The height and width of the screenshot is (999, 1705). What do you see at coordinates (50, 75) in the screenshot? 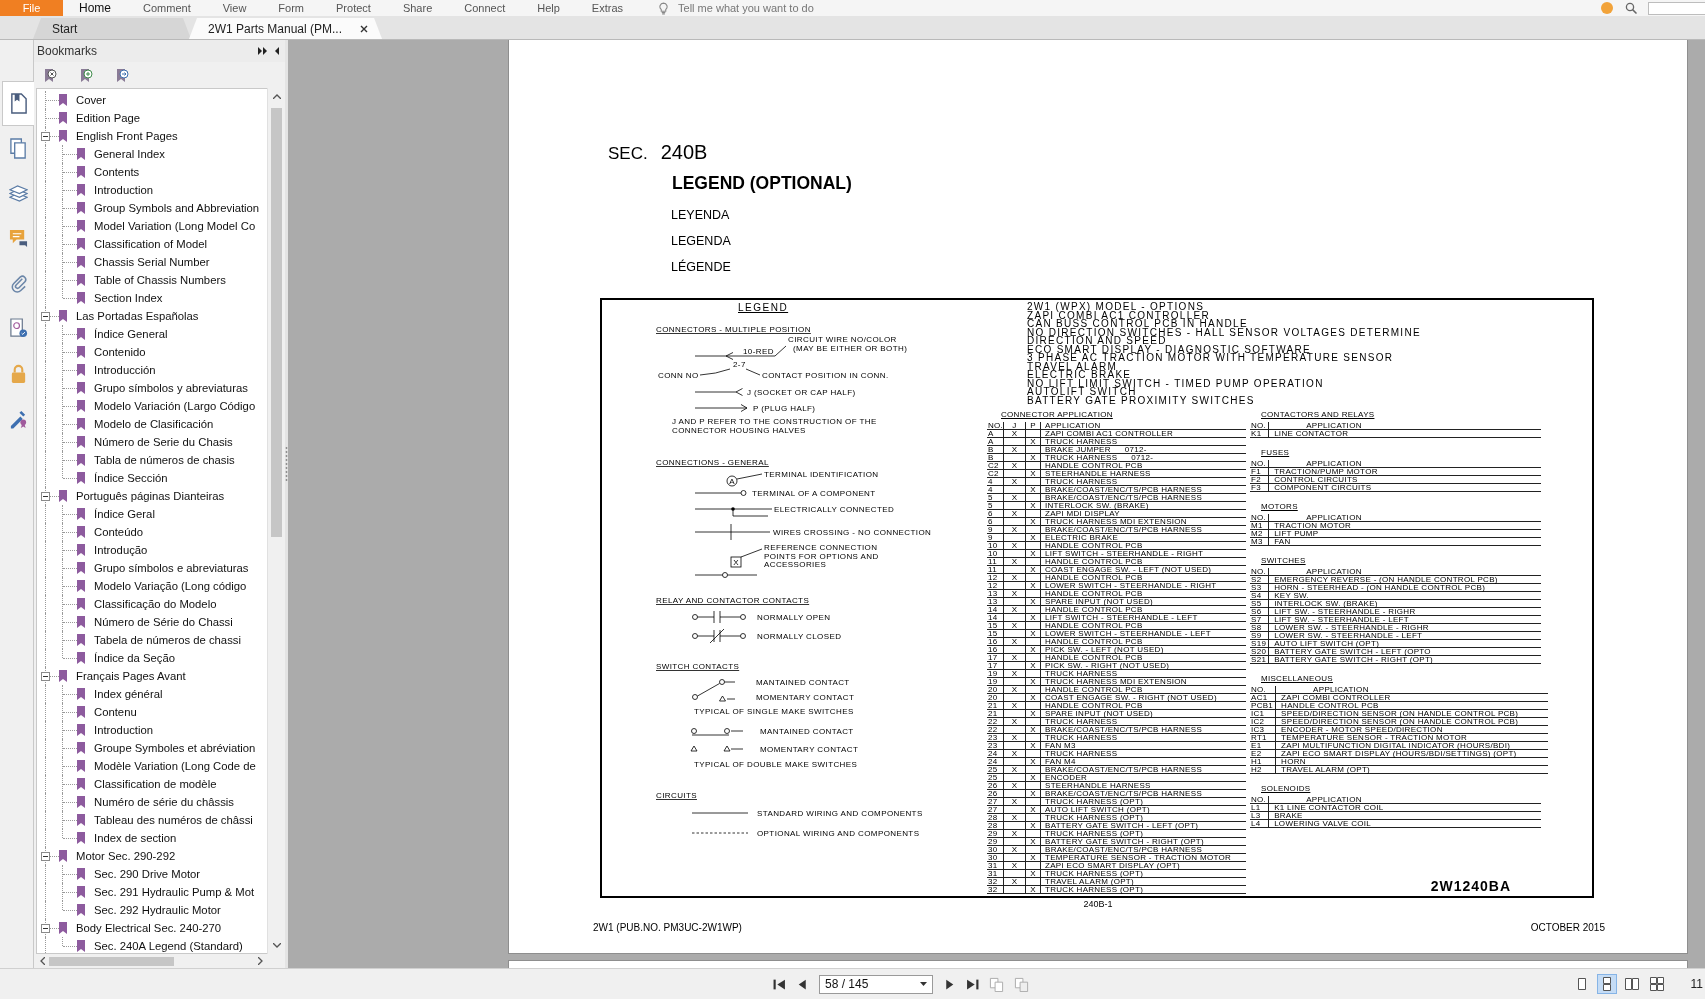
I see `bookmark-x-icon` at bounding box center [50, 75].